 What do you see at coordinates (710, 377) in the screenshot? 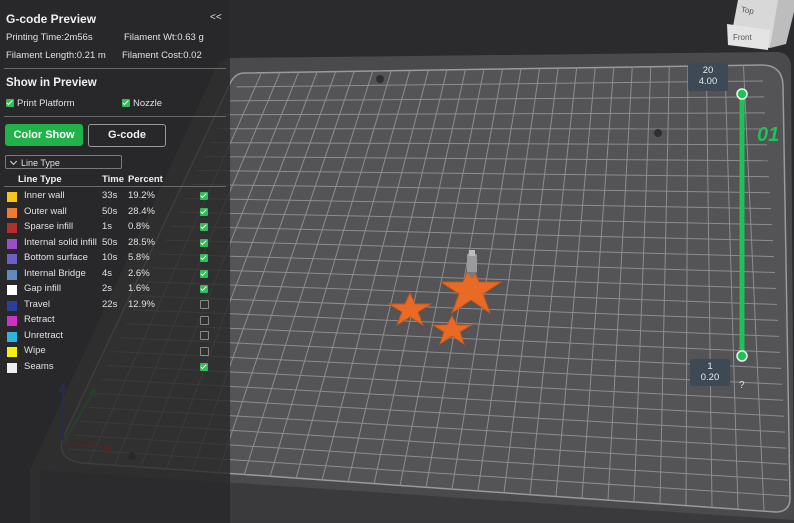
I see `bottom-layer-height: 0.20` at bounding box center [710, 377].